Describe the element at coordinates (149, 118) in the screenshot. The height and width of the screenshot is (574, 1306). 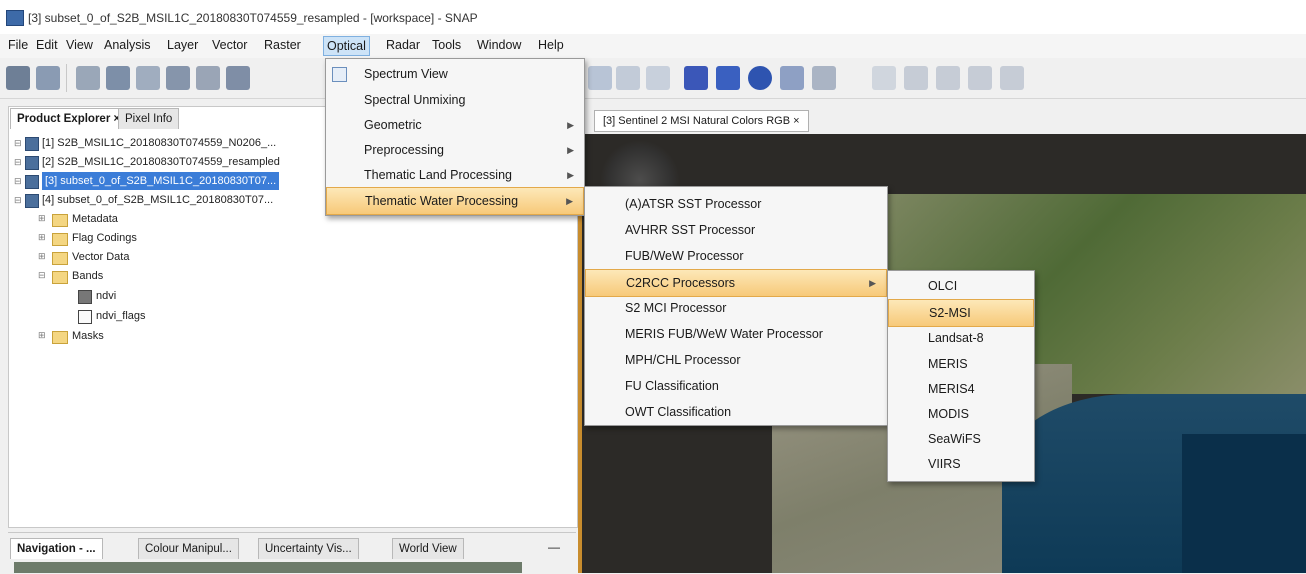
I see `tab-pixel-info: Pixel Info` at that location.